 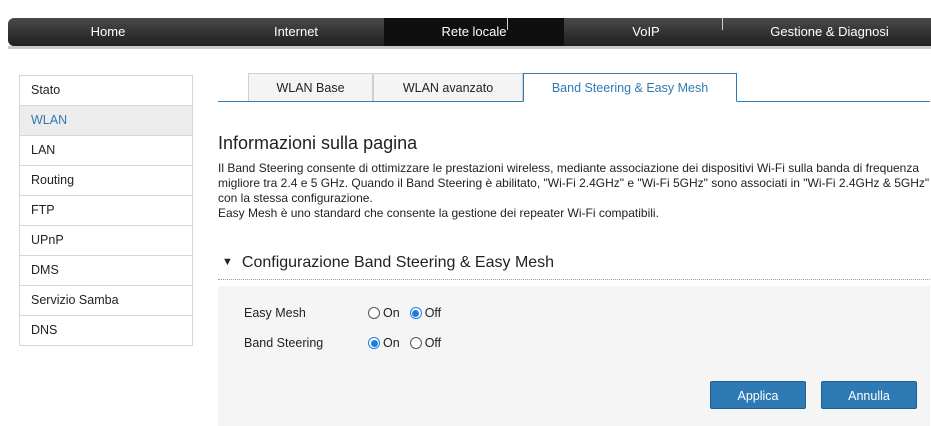 What do you see at coordinates (391, 313) in the screenshot?
I see `easy-mesh-on-label: On` at bounding box center [391, 313].